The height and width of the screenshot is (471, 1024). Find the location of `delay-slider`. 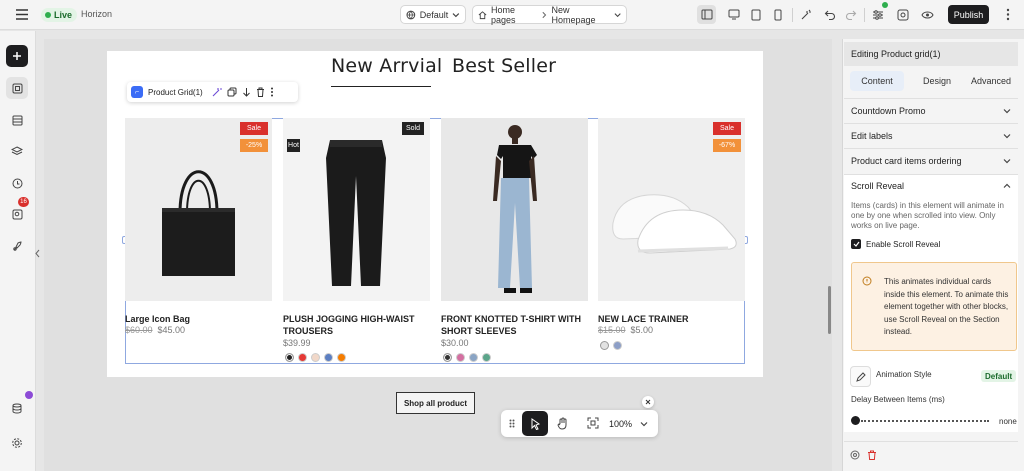

delay-slider is located at coordinates (921, 420).